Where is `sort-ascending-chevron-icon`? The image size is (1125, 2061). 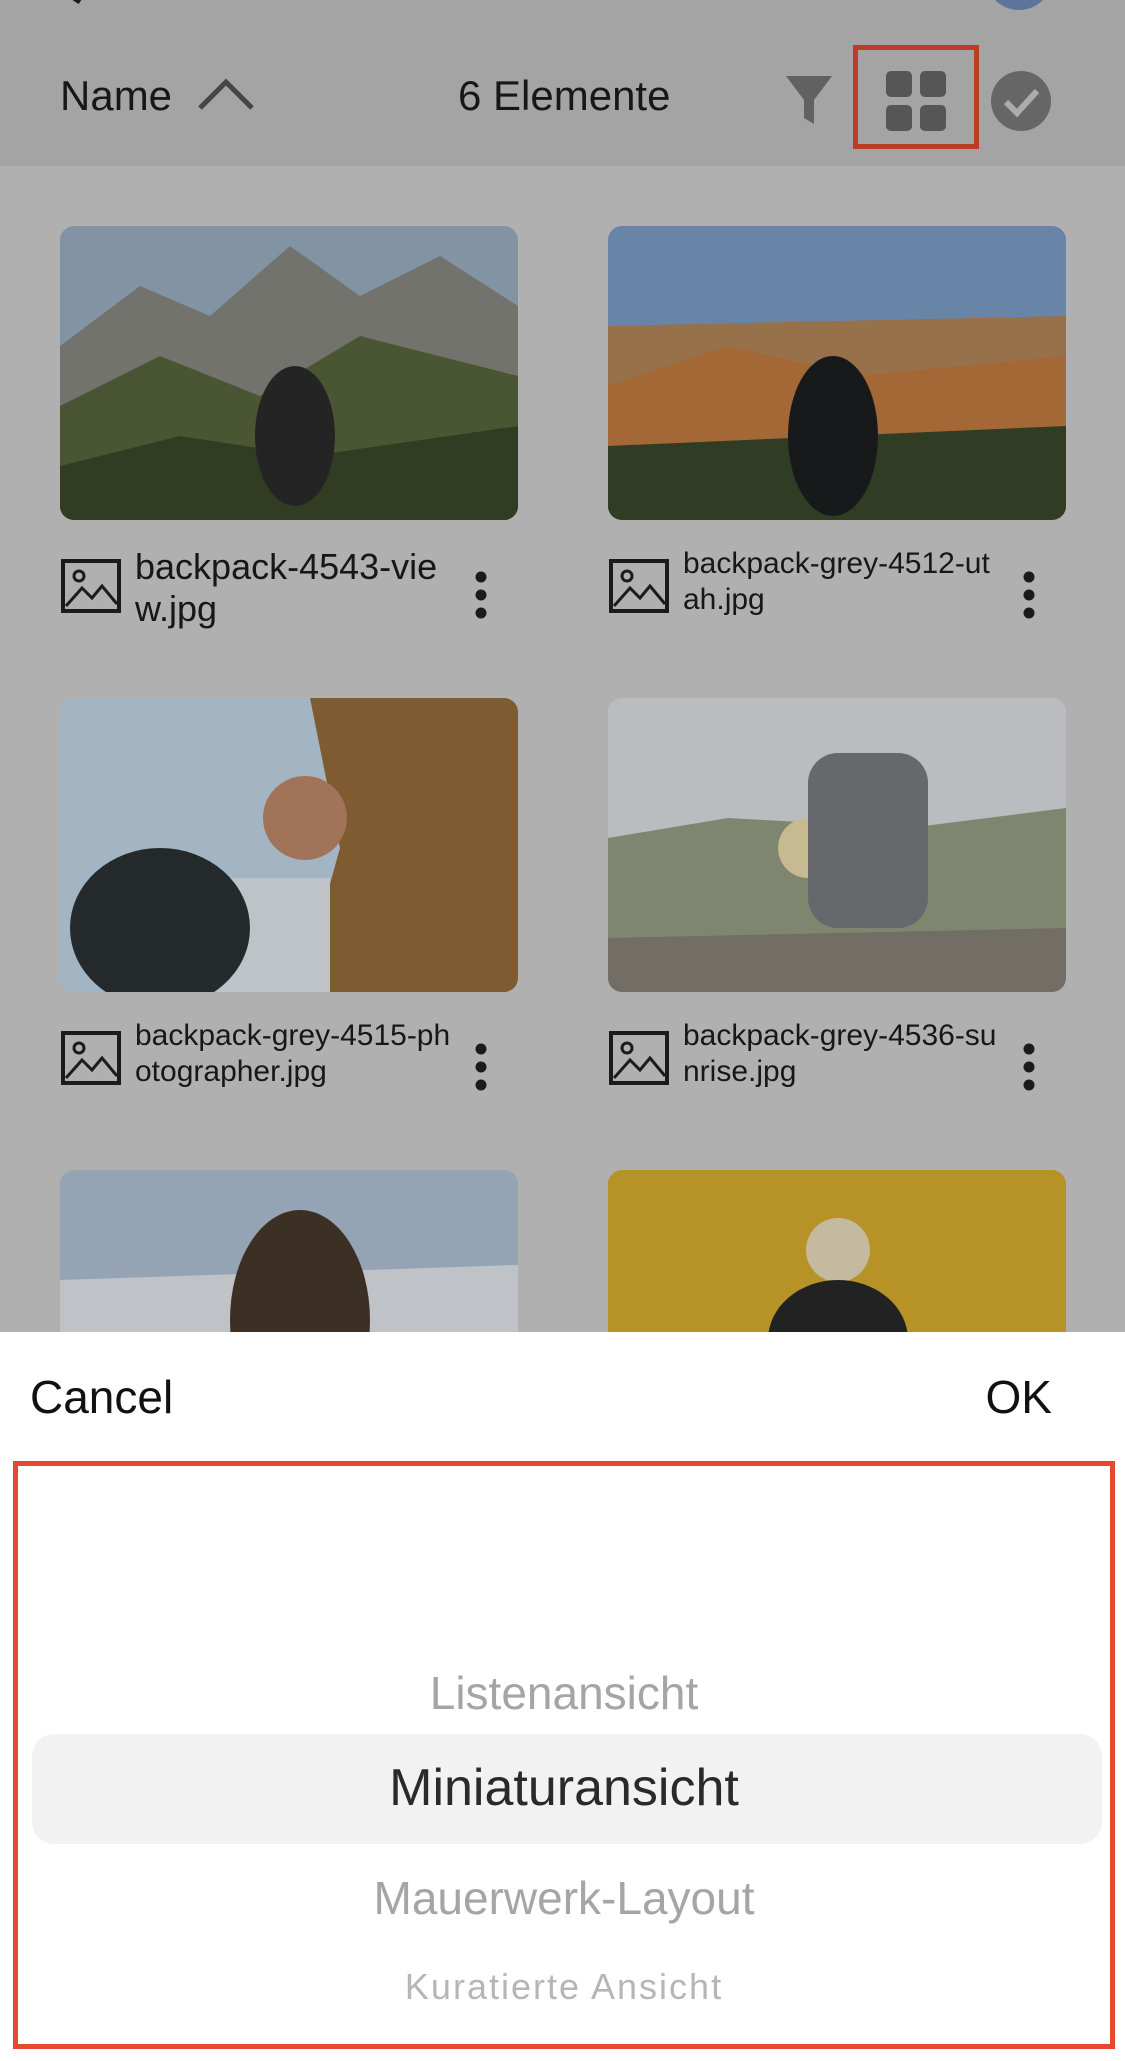
sort-ascending-chevron-icon is located at coordinates (226, 94).